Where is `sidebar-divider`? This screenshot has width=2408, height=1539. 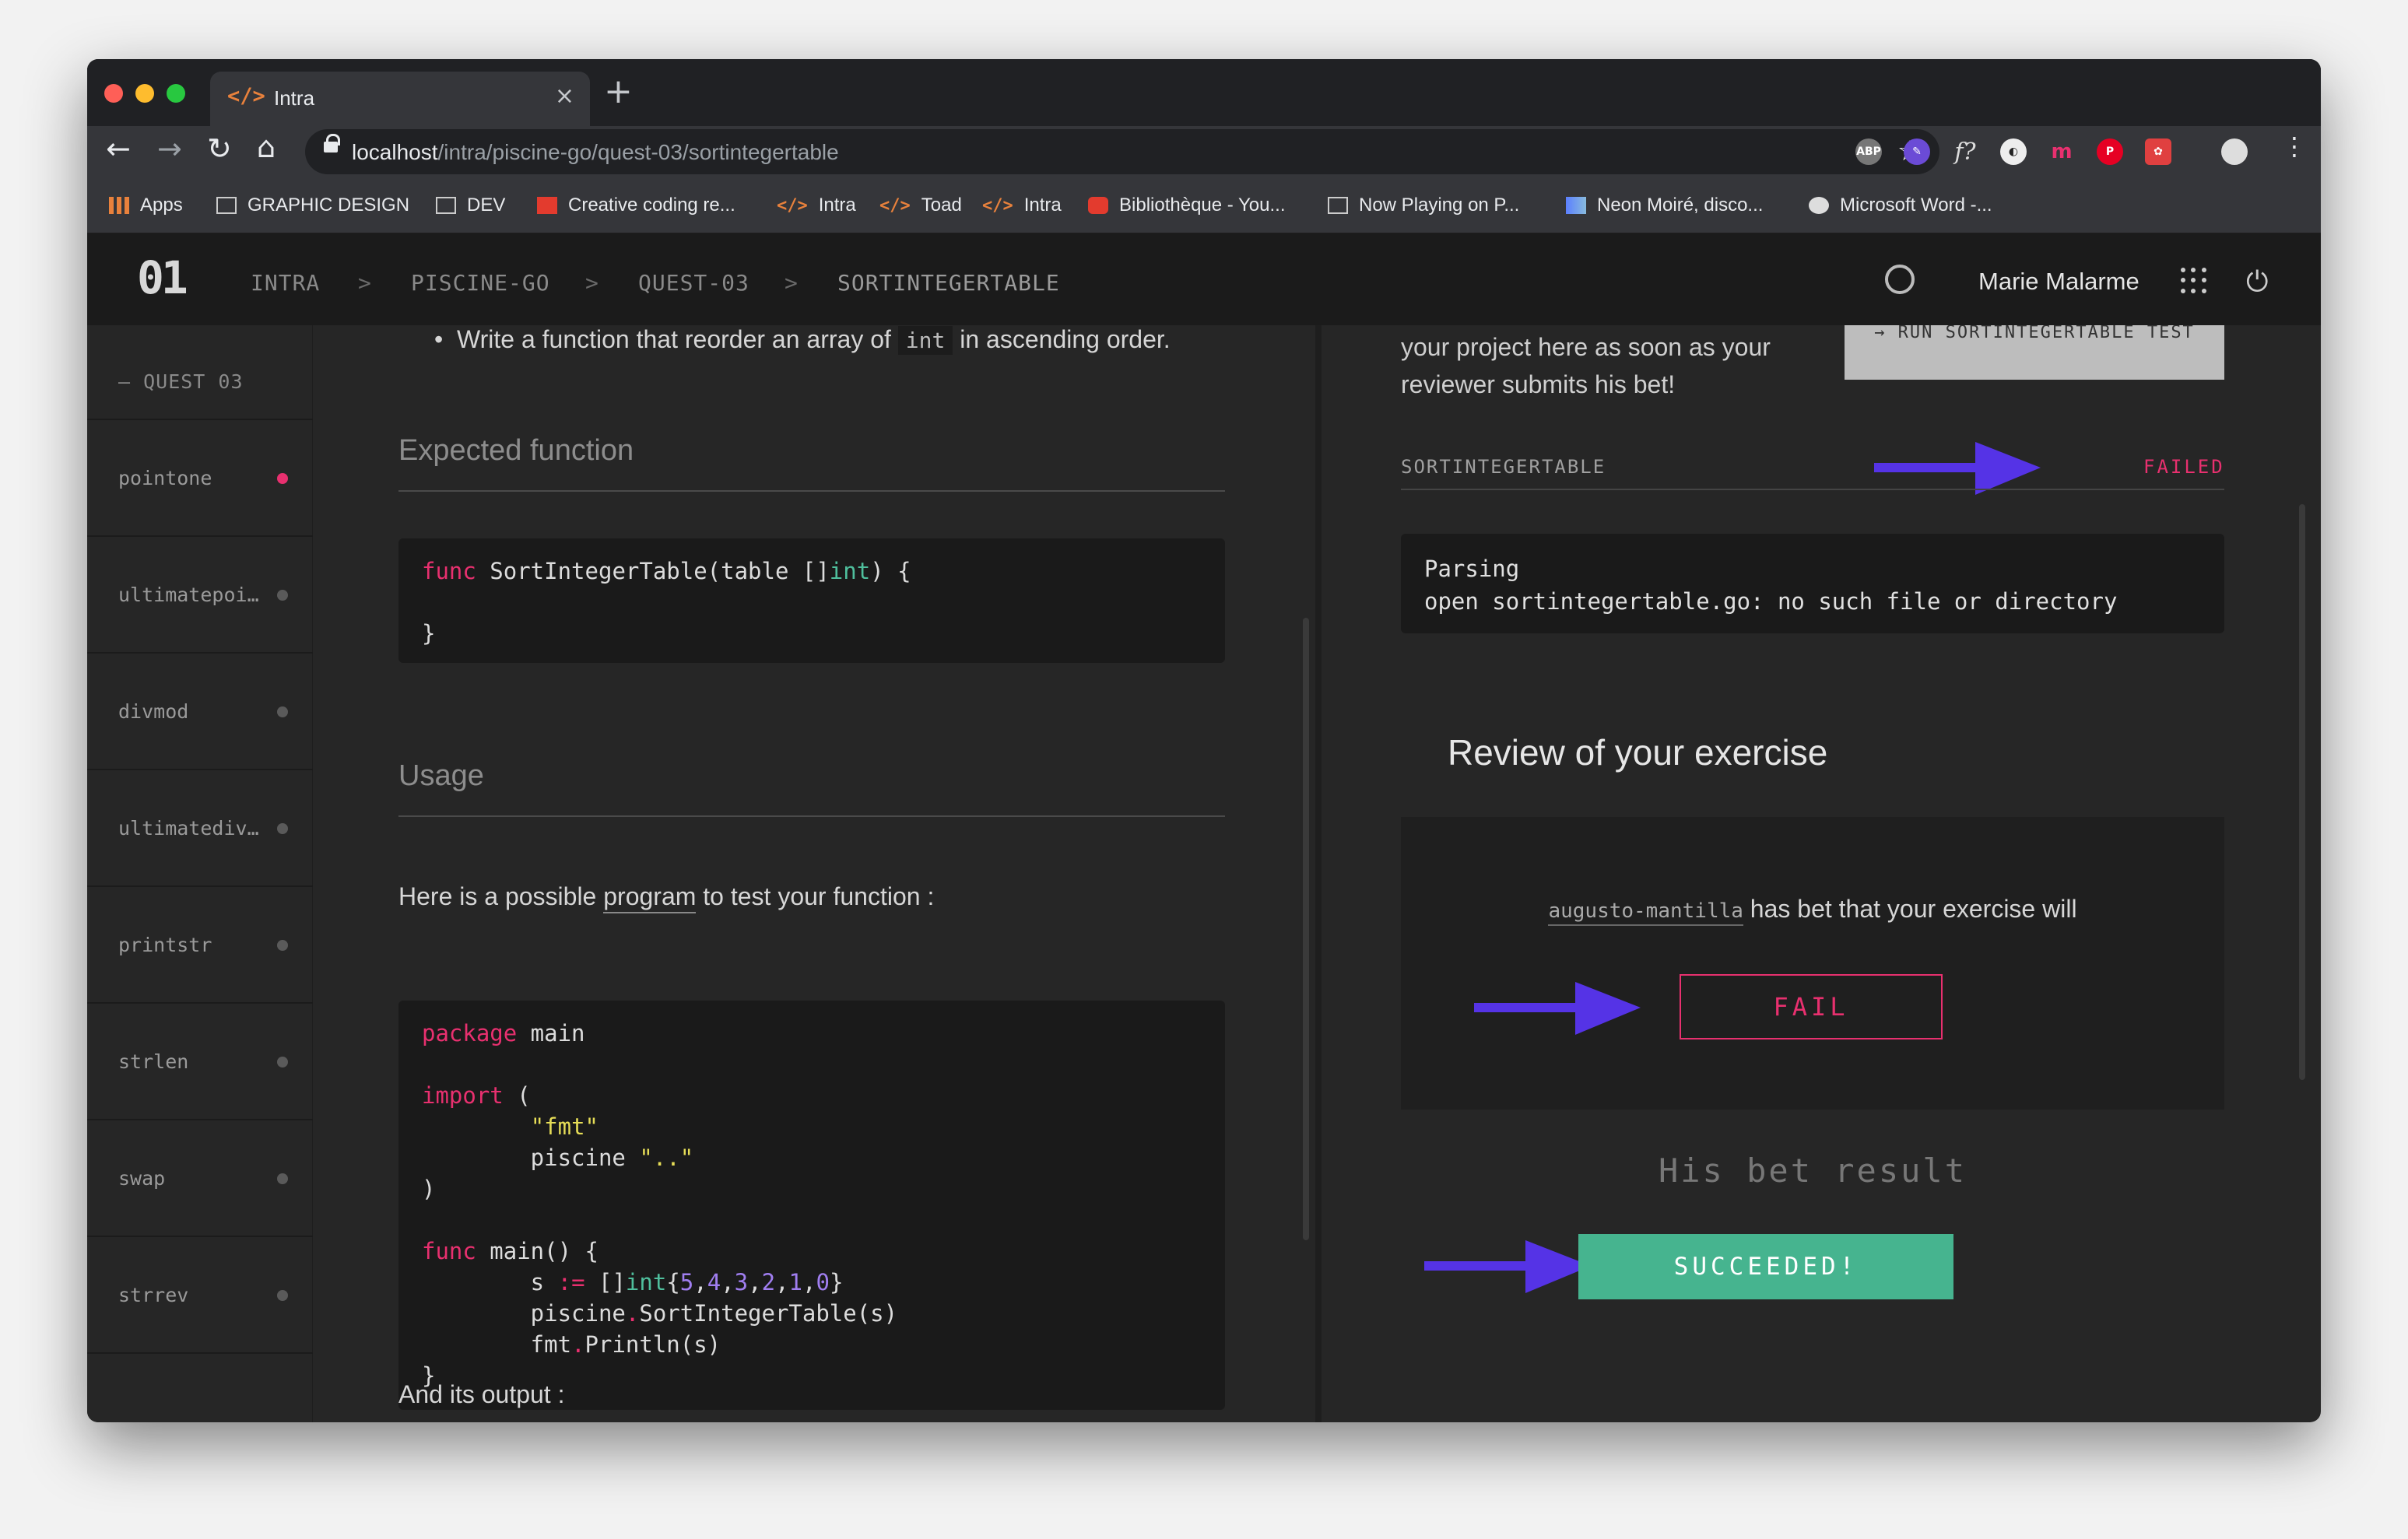
sidebar-divider is located at coordinates (200, 1387).